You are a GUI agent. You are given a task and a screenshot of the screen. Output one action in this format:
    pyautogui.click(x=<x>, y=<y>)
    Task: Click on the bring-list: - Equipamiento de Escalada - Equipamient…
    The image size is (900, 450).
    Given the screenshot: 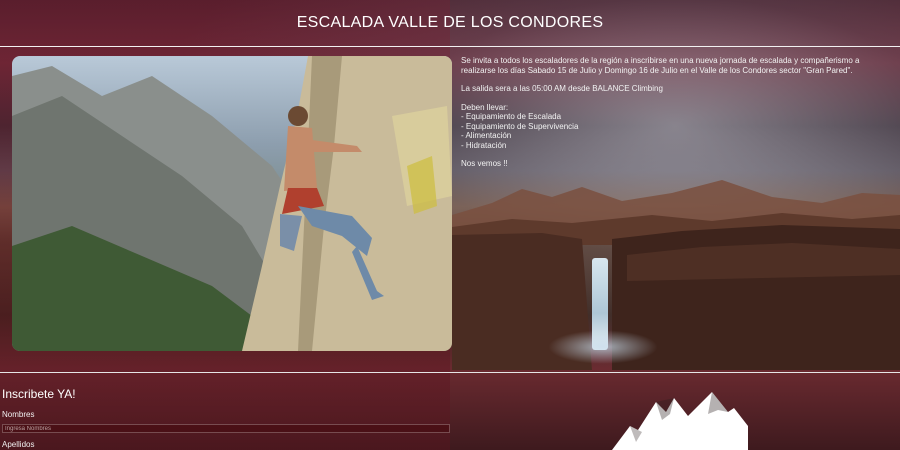 What is the action you would take?
    pyautogui.click(x=678, y=131)
    